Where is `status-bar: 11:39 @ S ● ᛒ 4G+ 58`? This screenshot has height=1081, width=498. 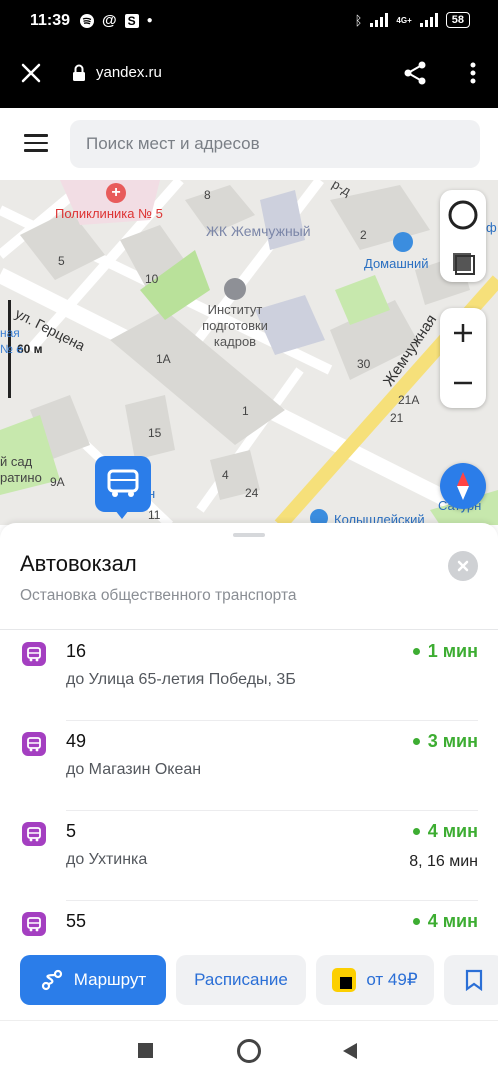 status-bar: 11:39 @ S ● ᛒ 4G+ 58 is located at coordinates (249, 22).